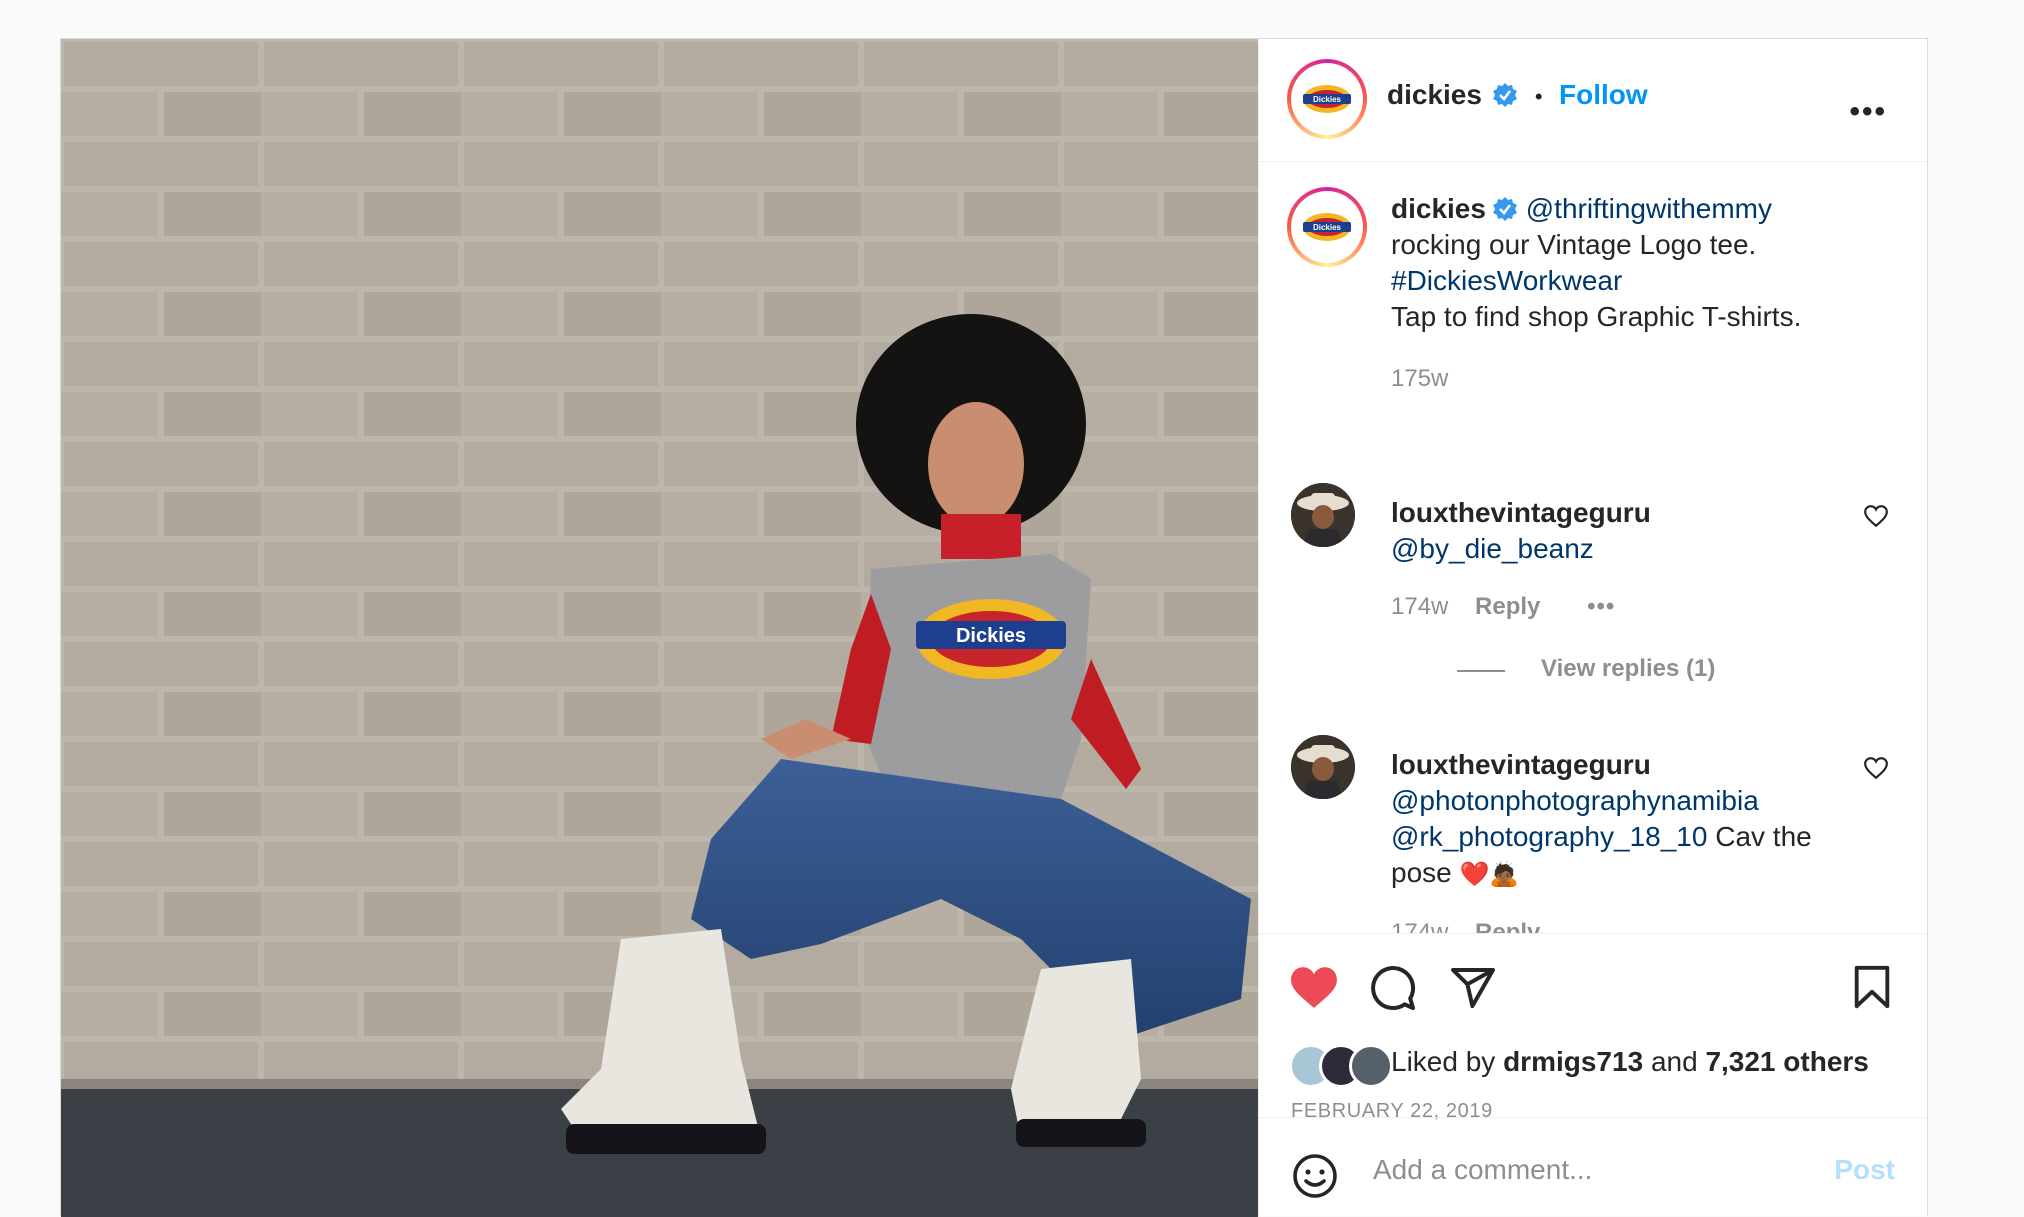  I want to click on comment-1-more-button: •••, so click(1601, 606).